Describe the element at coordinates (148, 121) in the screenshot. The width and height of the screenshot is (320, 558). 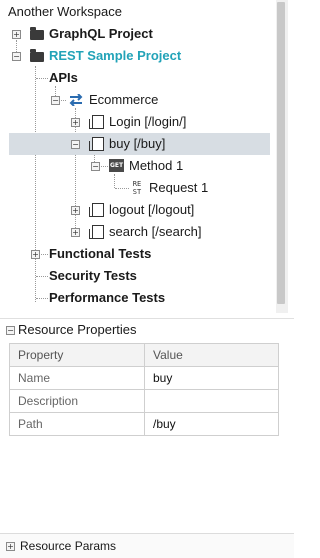
I see `resource-label: Login [/login/]` at that location.